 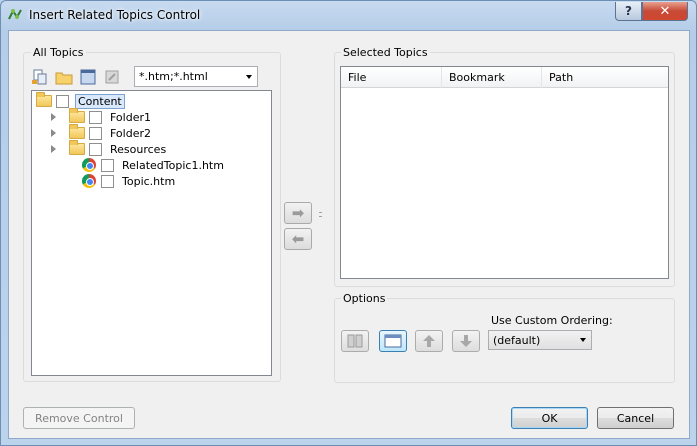 I want to click on arrow-right-icon: ➡, so click(x=298, y=213).